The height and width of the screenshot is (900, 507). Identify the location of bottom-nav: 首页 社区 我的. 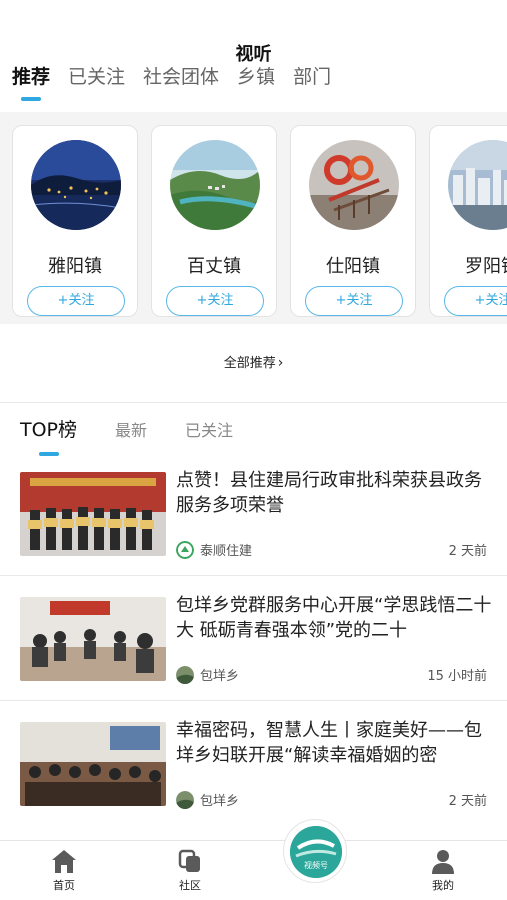
(253, 870).